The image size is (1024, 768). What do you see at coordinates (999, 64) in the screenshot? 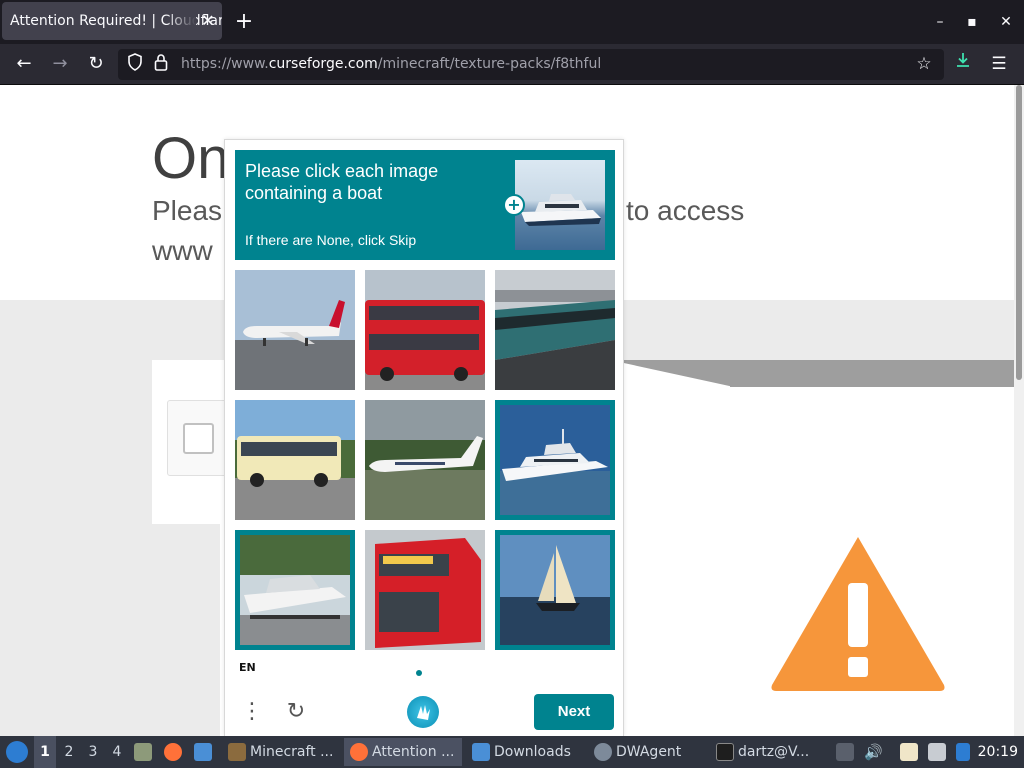
I see `menu-icon: ☰` at bounding box center [999, 64].